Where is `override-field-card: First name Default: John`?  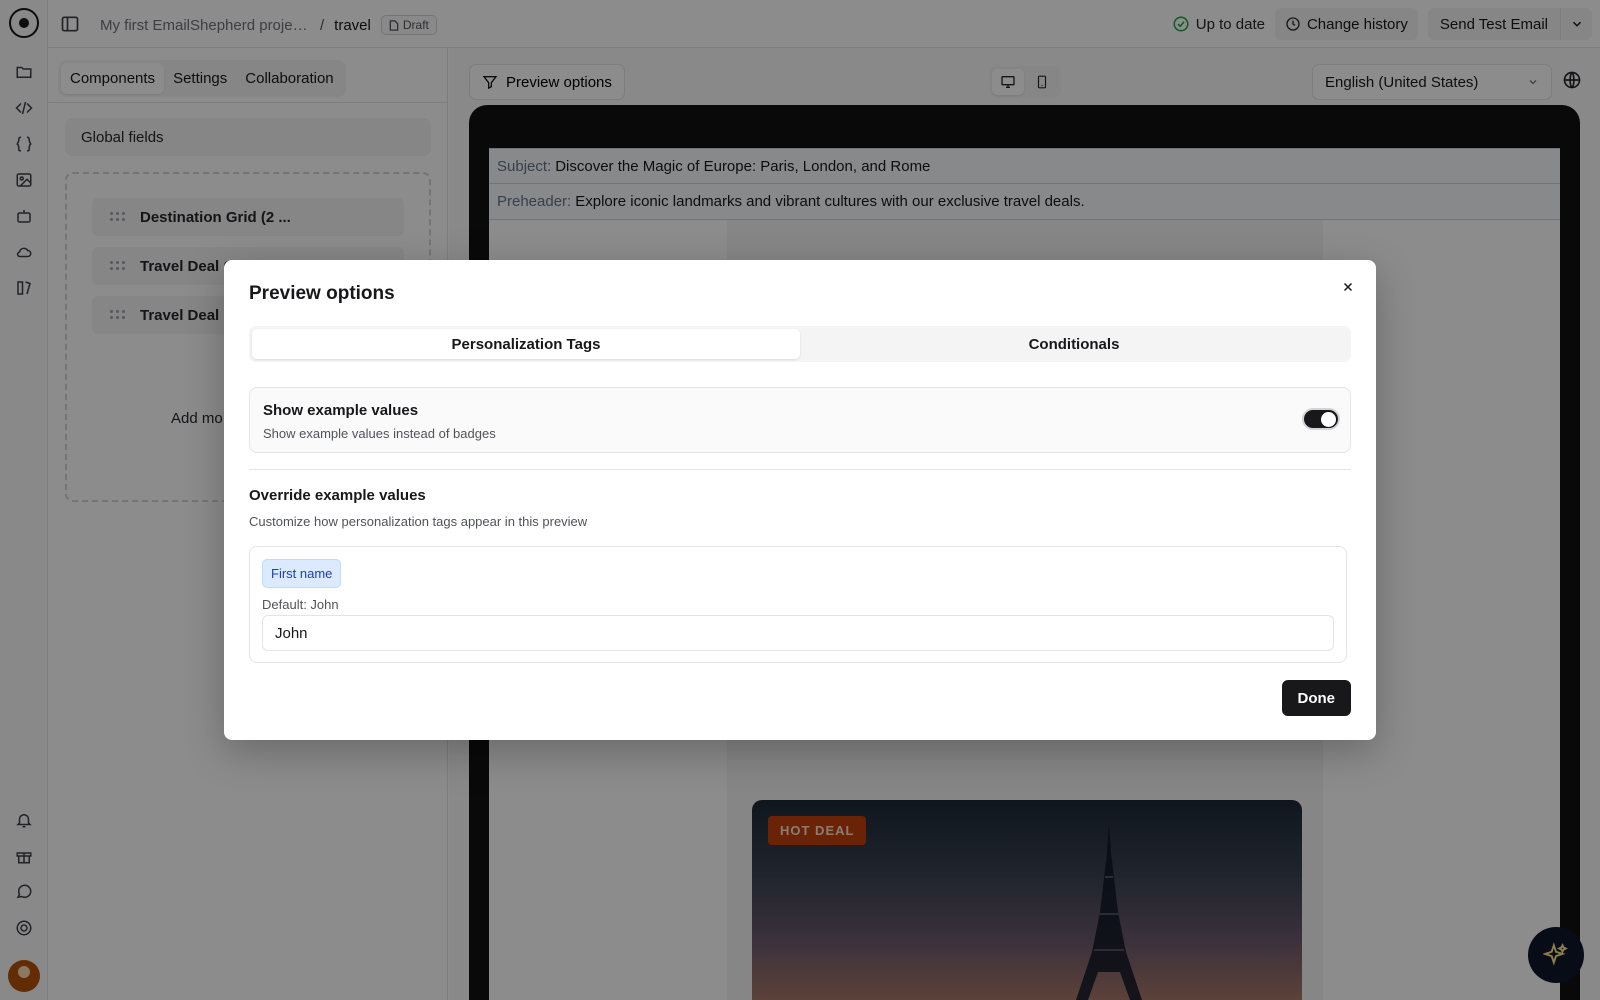 override-field-card: First name Default: John is located at coordinates (798, 604).